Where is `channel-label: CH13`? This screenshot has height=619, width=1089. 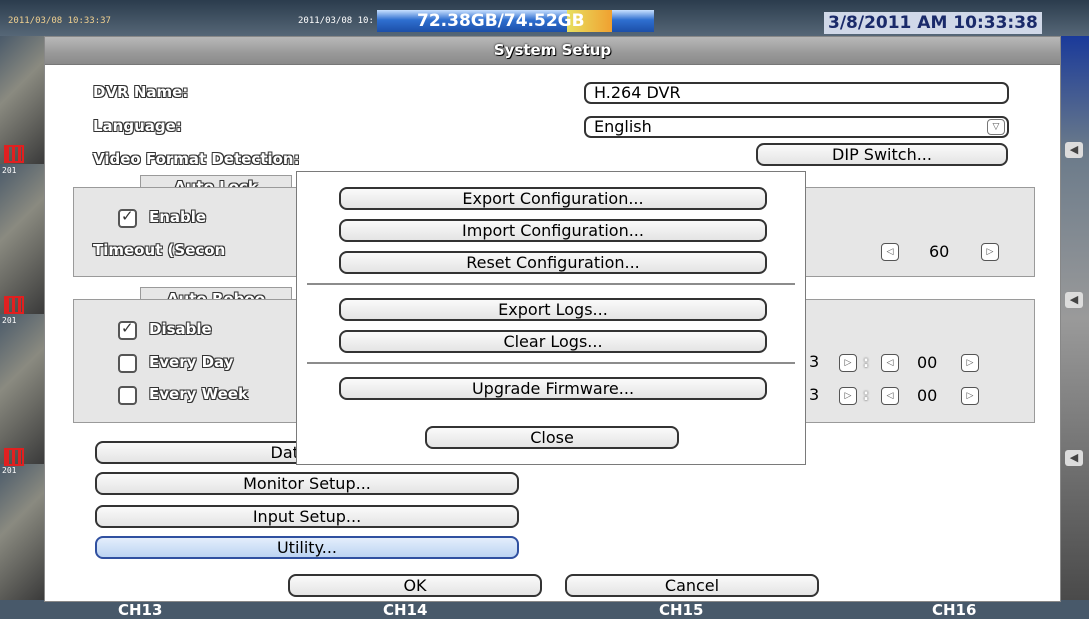 channel-label: CH13 is located at coordinates (140, 610).